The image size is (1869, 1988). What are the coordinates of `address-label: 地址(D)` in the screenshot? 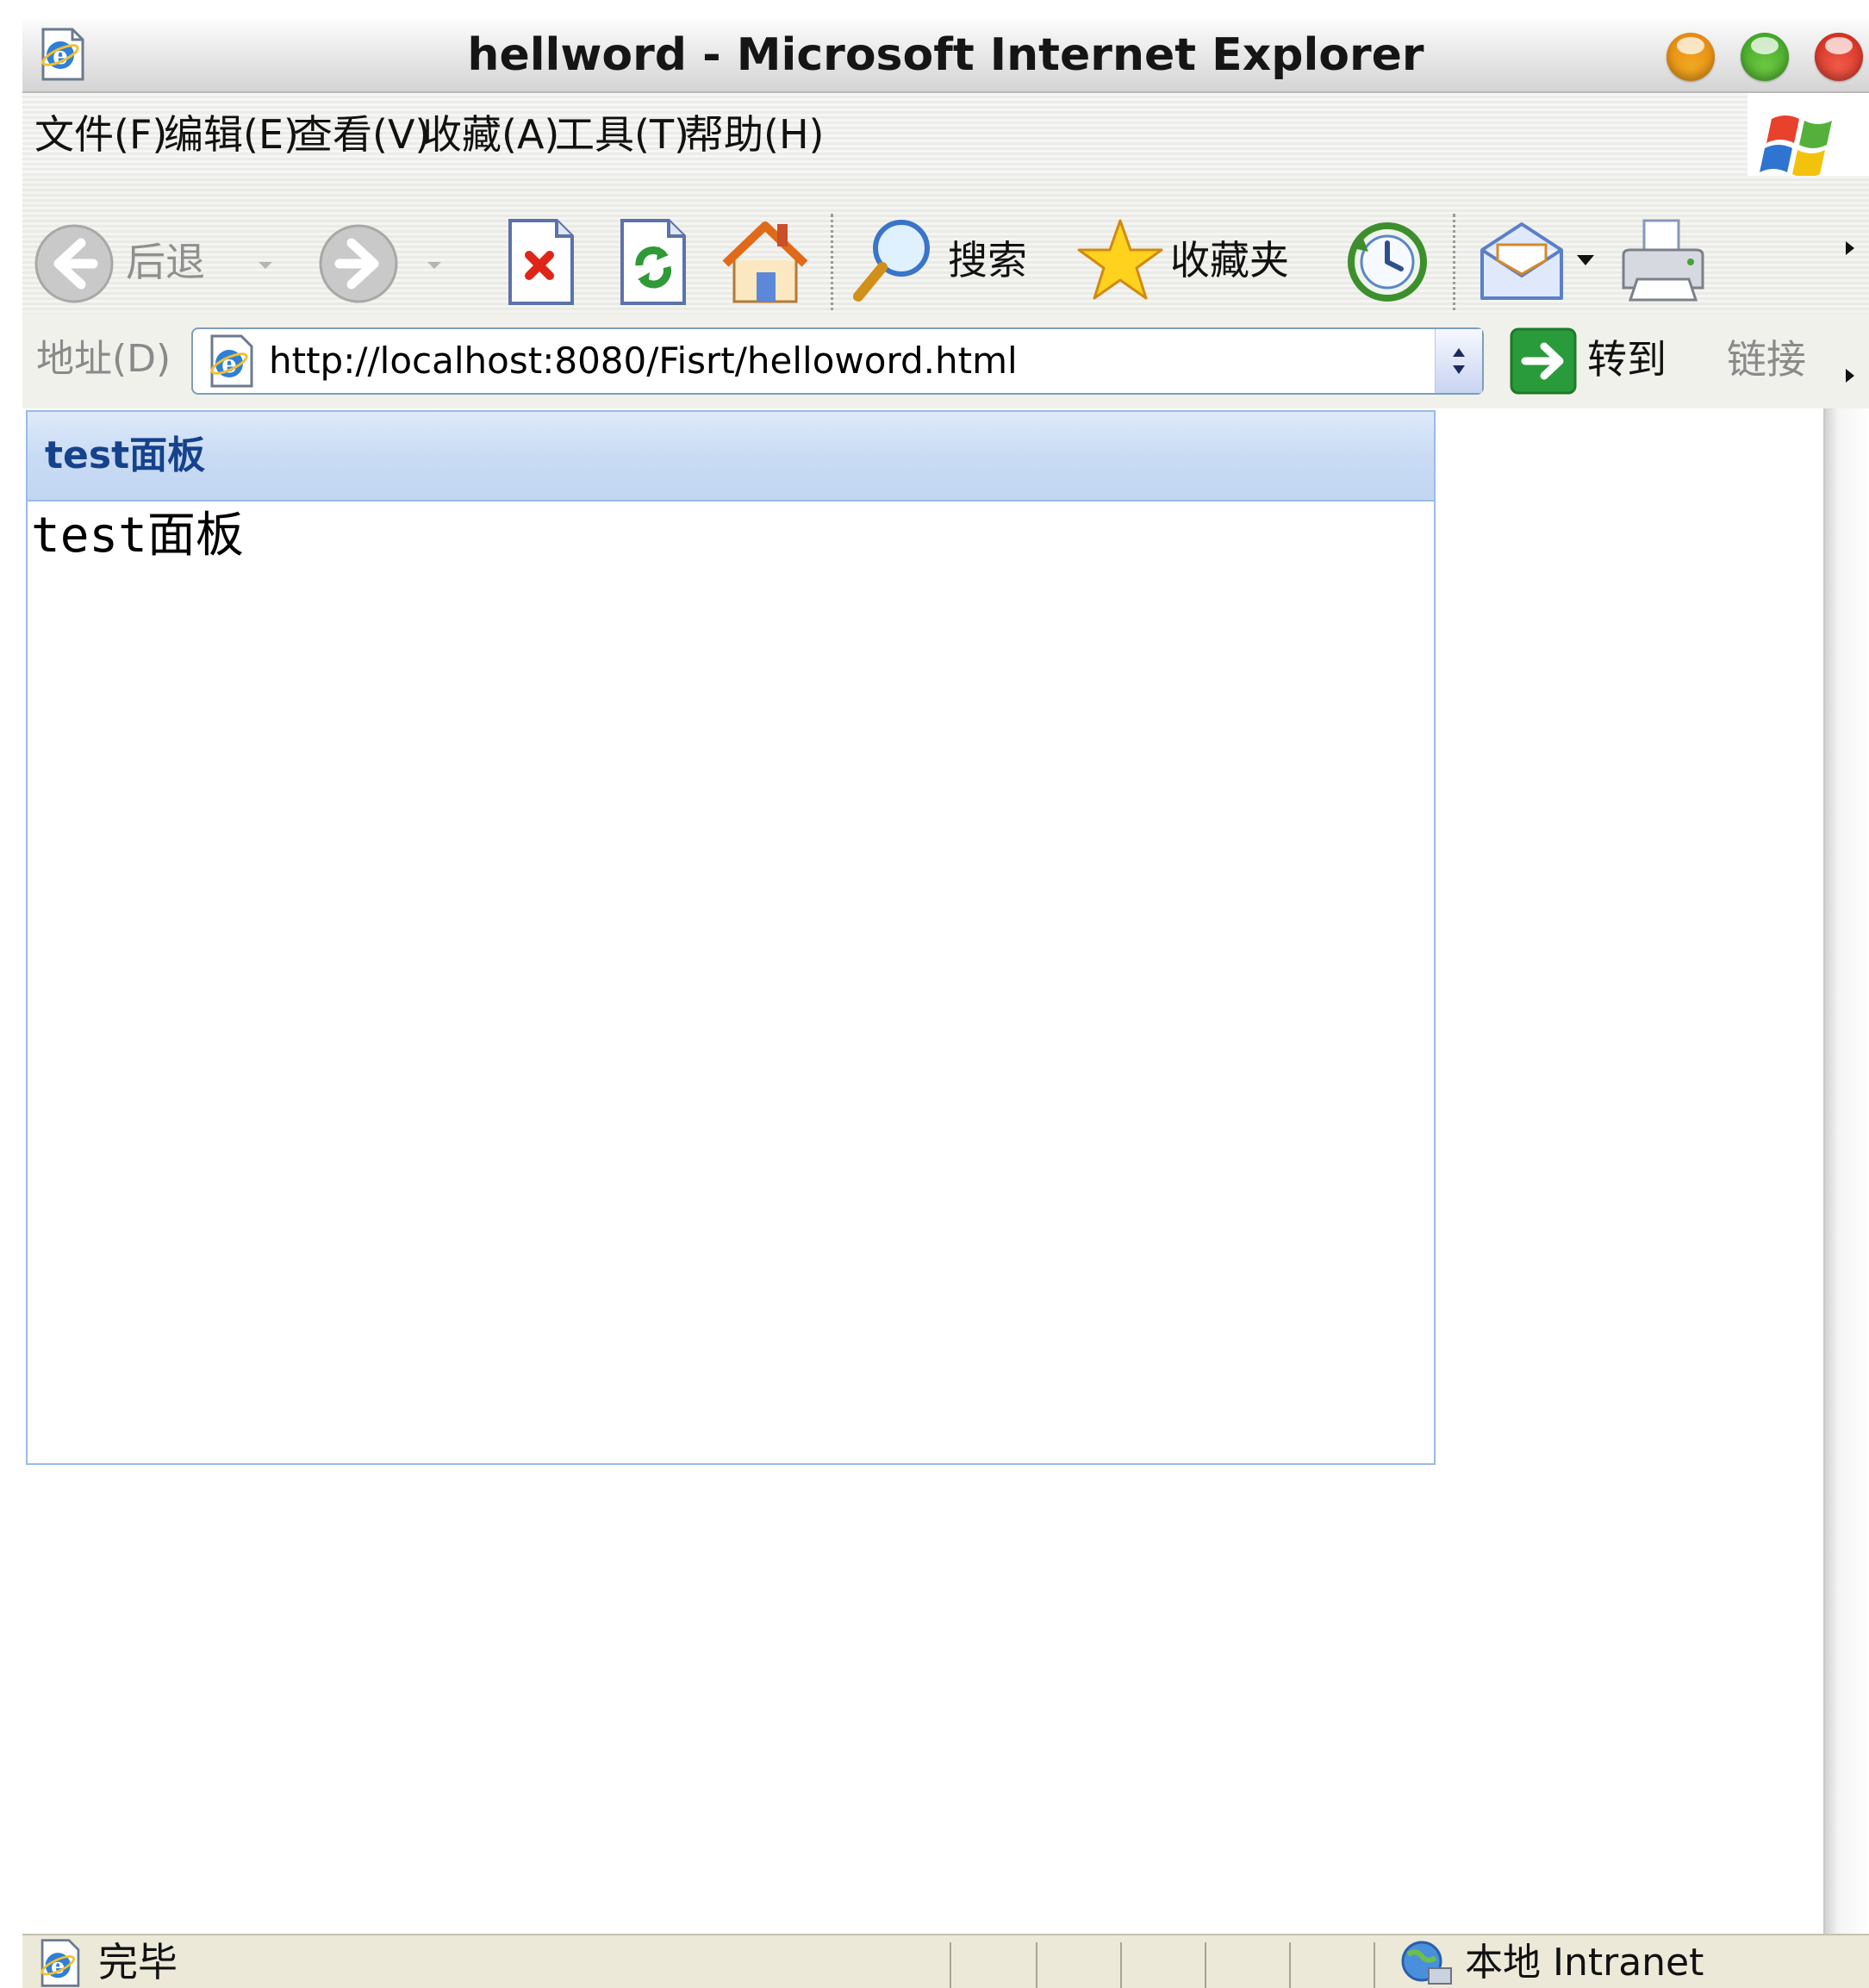 It's located at (103, 359).